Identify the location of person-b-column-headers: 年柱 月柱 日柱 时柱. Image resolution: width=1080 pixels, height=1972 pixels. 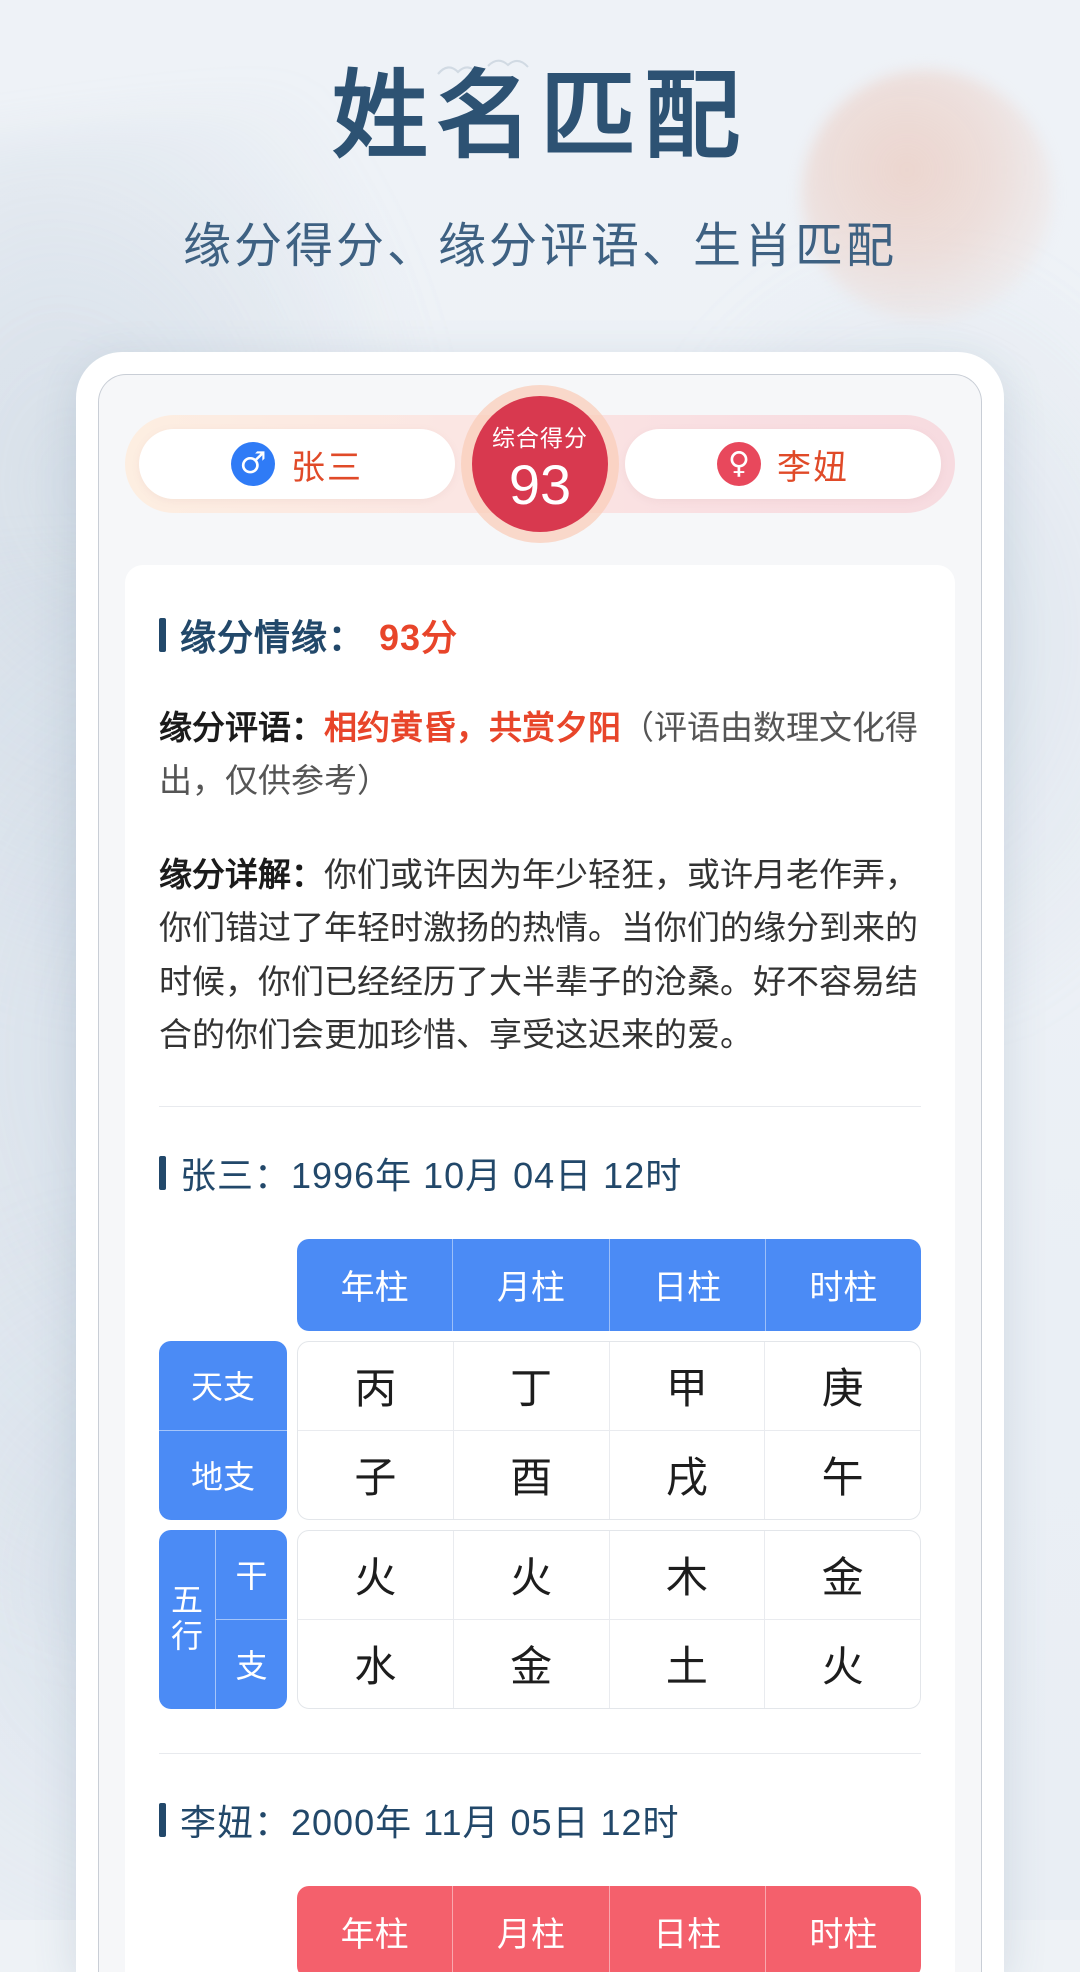
(609, 1928).